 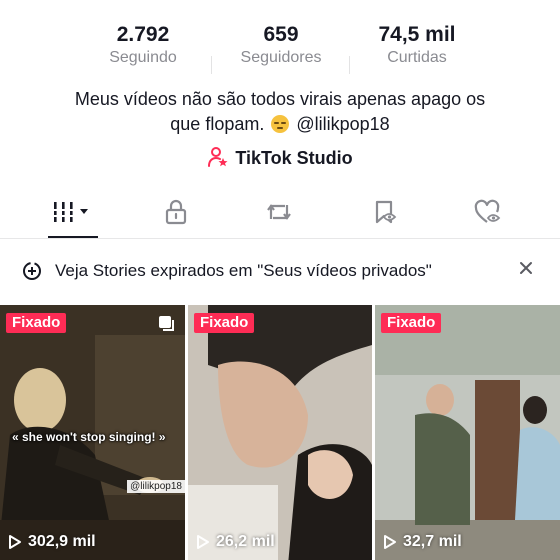 What do you see at coordinates (218, 157) in the screenshot?
I see `creator-icon` at bounding box center [218, 157].